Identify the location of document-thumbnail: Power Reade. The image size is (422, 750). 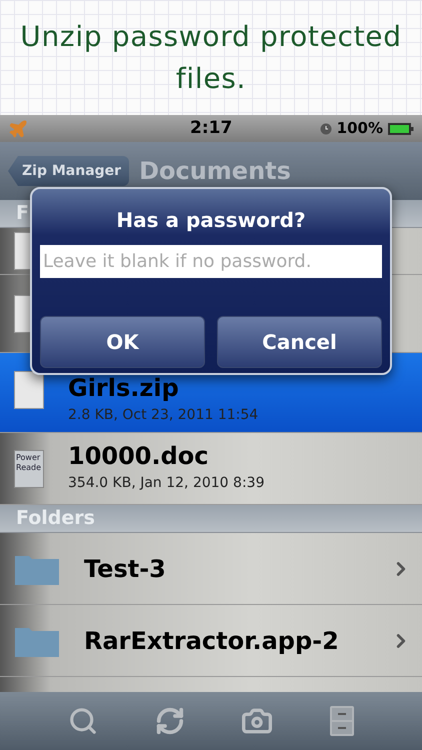
(29, 469).